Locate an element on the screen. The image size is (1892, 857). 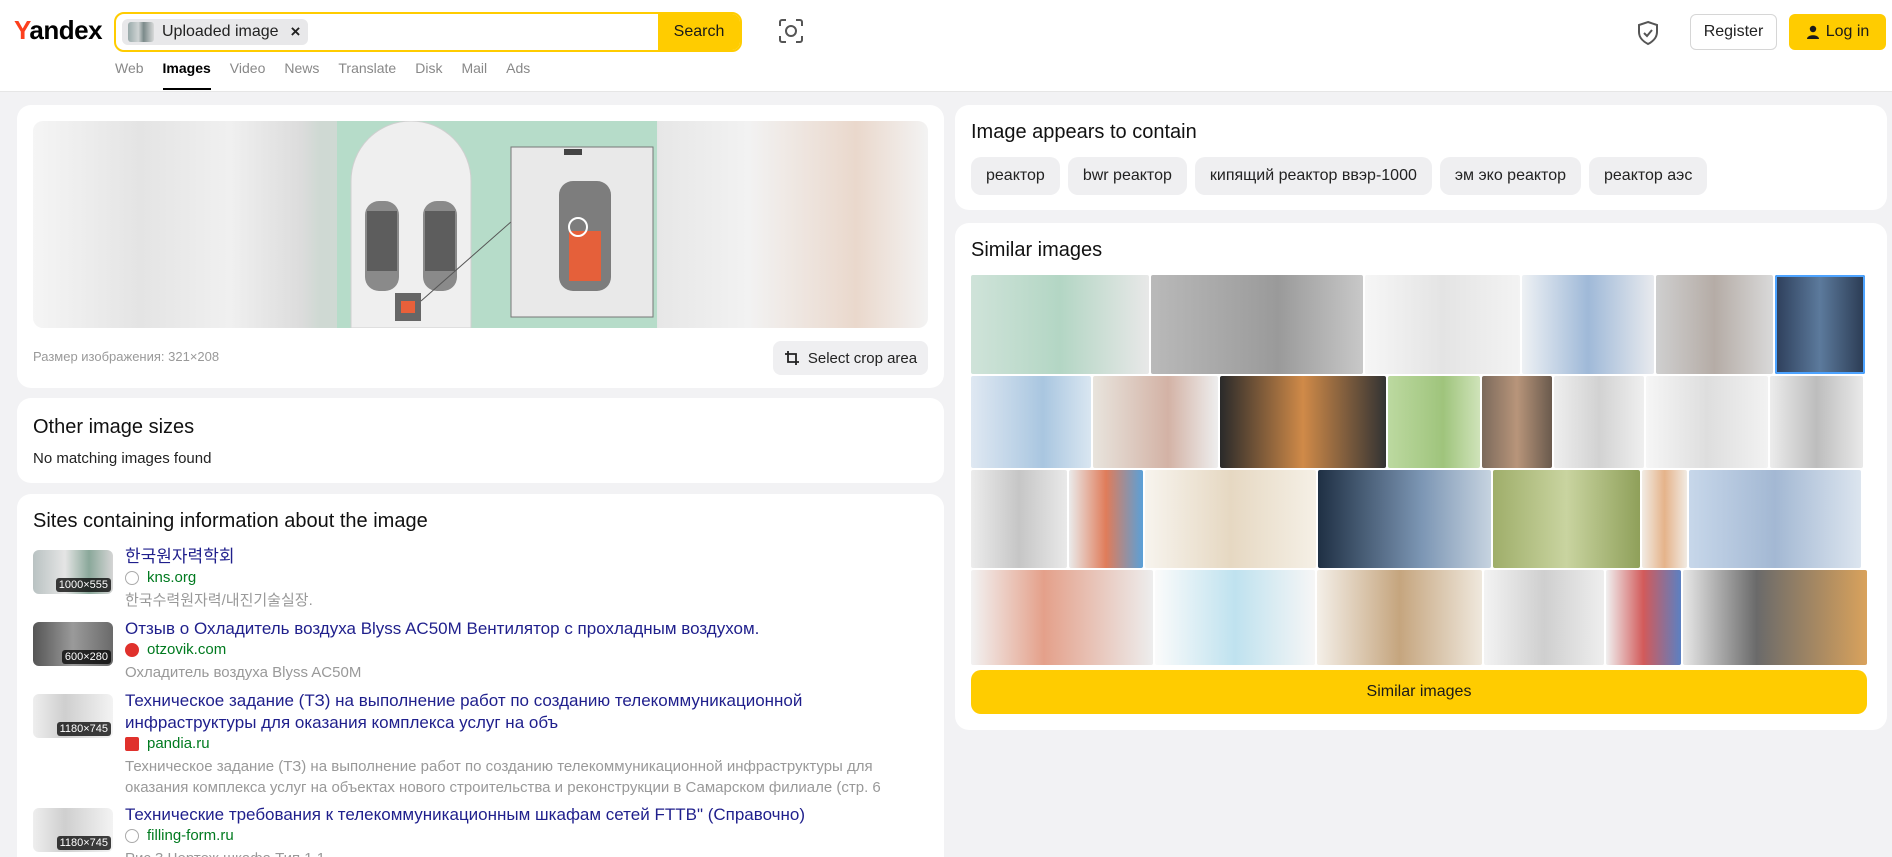
tab-disk: Disk is located at coordinates (428, 75).